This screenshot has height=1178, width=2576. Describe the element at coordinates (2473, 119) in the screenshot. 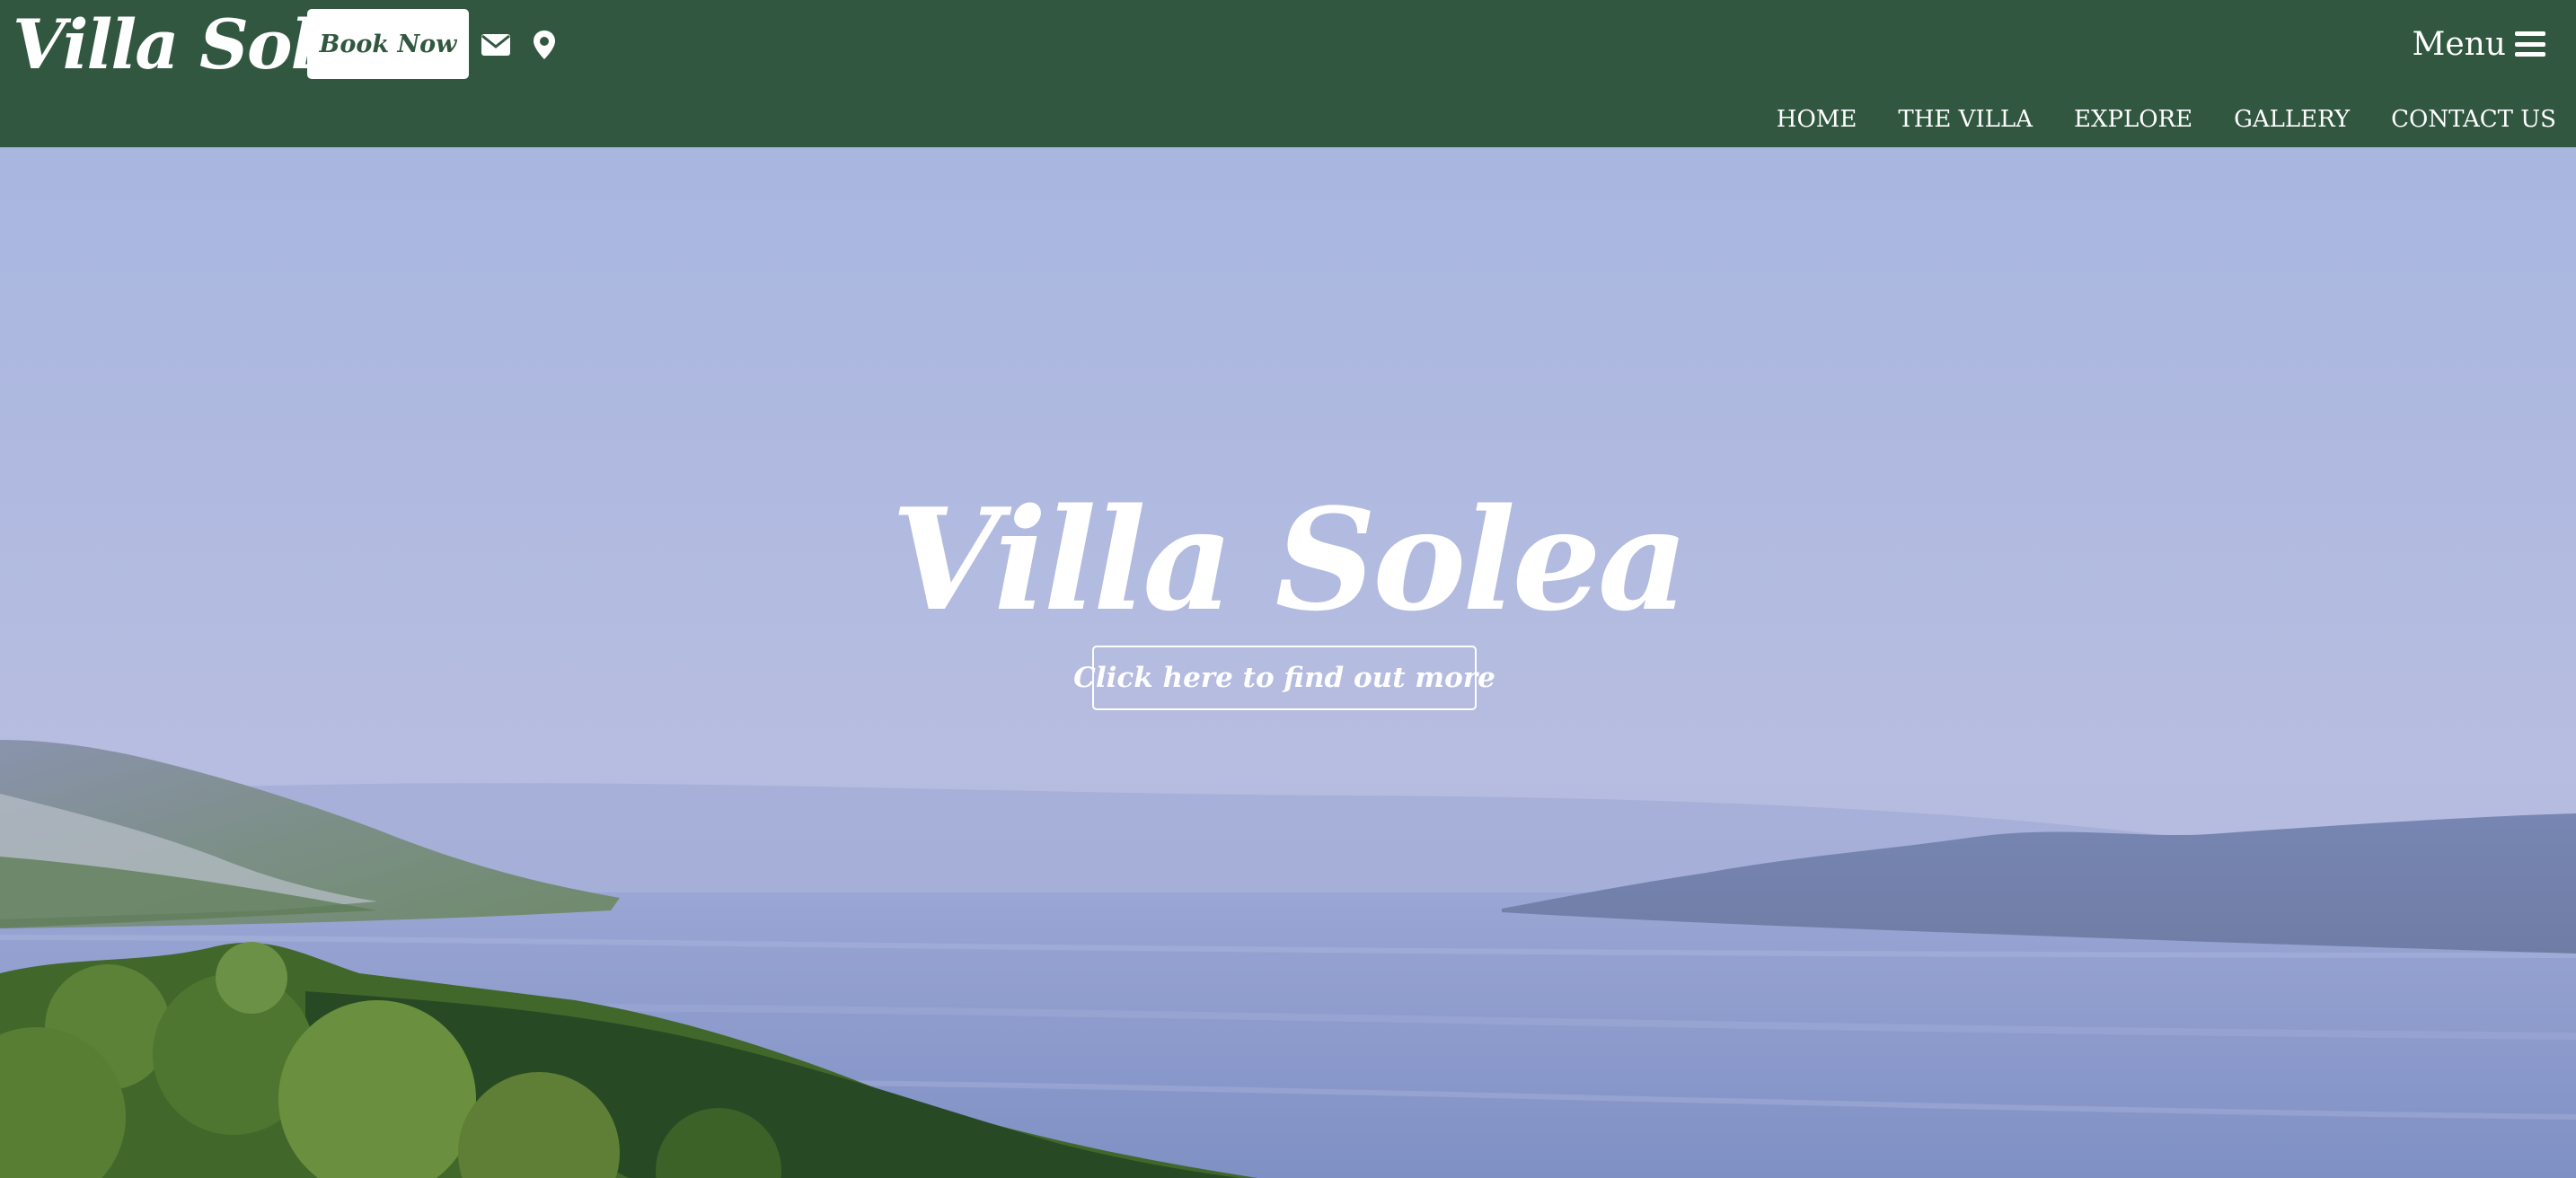

I see `nav-contact-us: CONTACT US` at that location.